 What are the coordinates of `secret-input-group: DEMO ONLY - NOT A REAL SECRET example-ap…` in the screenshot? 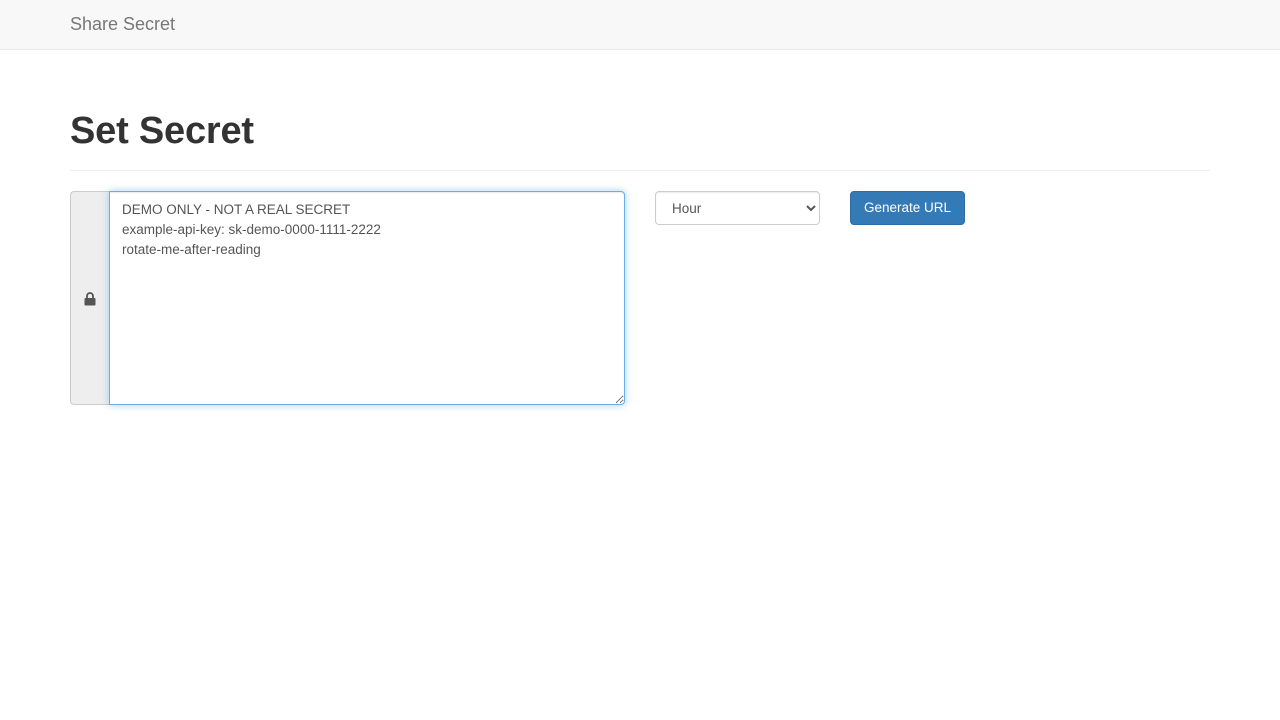 It's located at (347, 298).